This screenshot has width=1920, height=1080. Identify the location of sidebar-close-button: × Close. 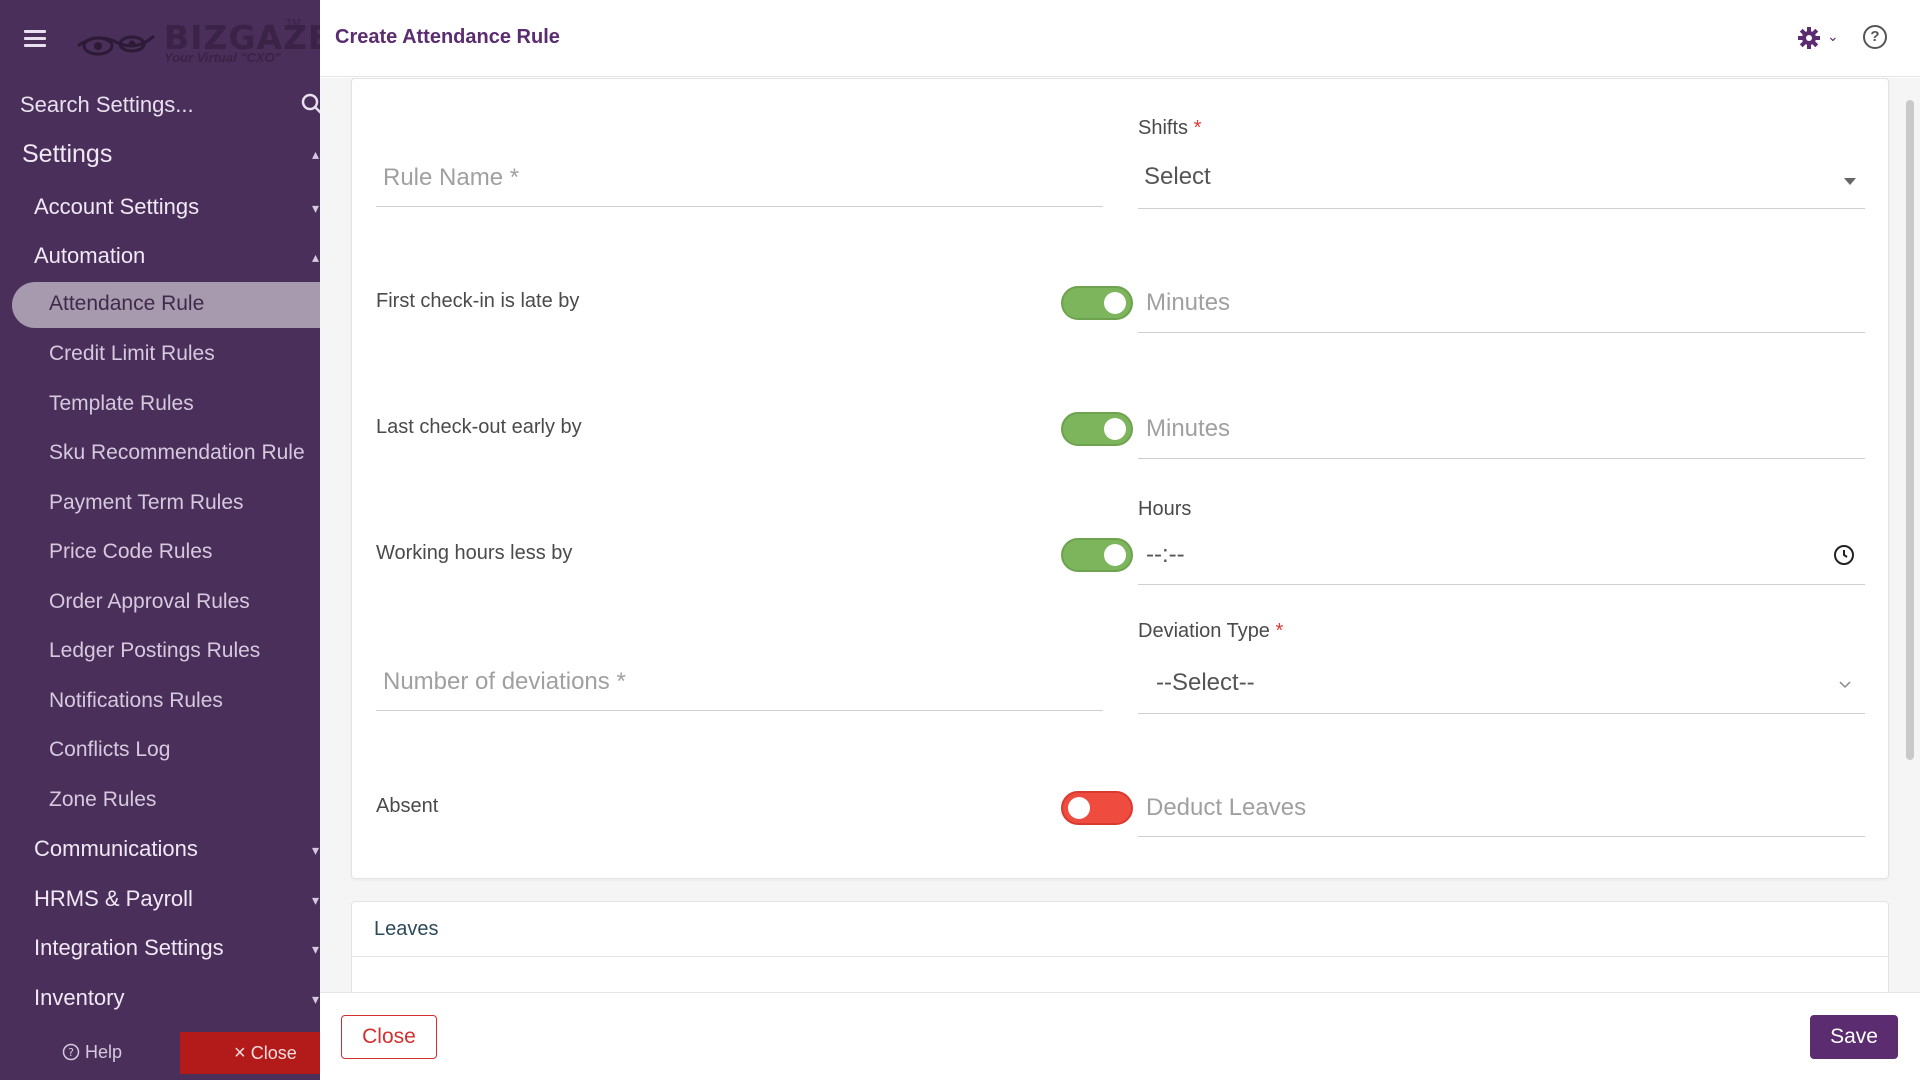
(250, 1053).